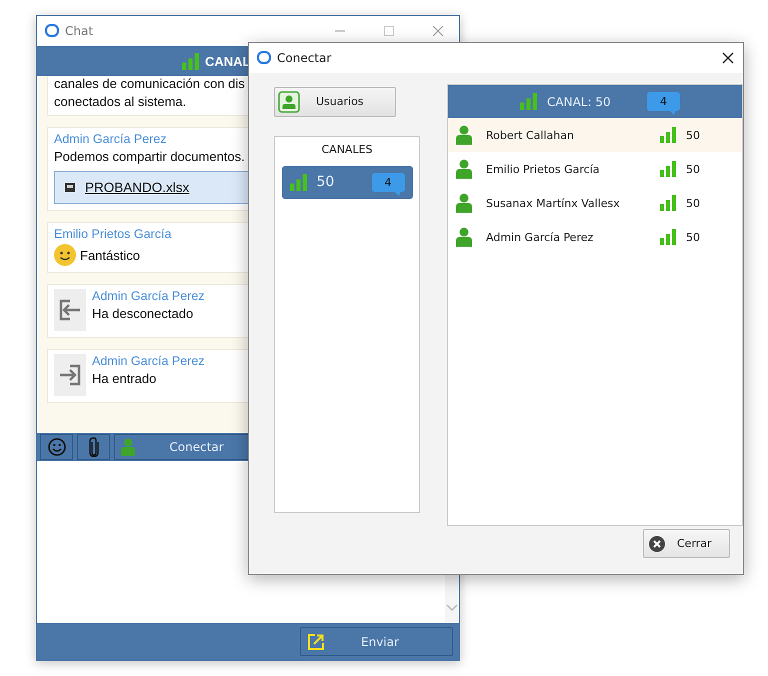  Describe the element at coordinates (543, 169) in the screenshot. I see `user-name: Emilio Prietos García` at that location.